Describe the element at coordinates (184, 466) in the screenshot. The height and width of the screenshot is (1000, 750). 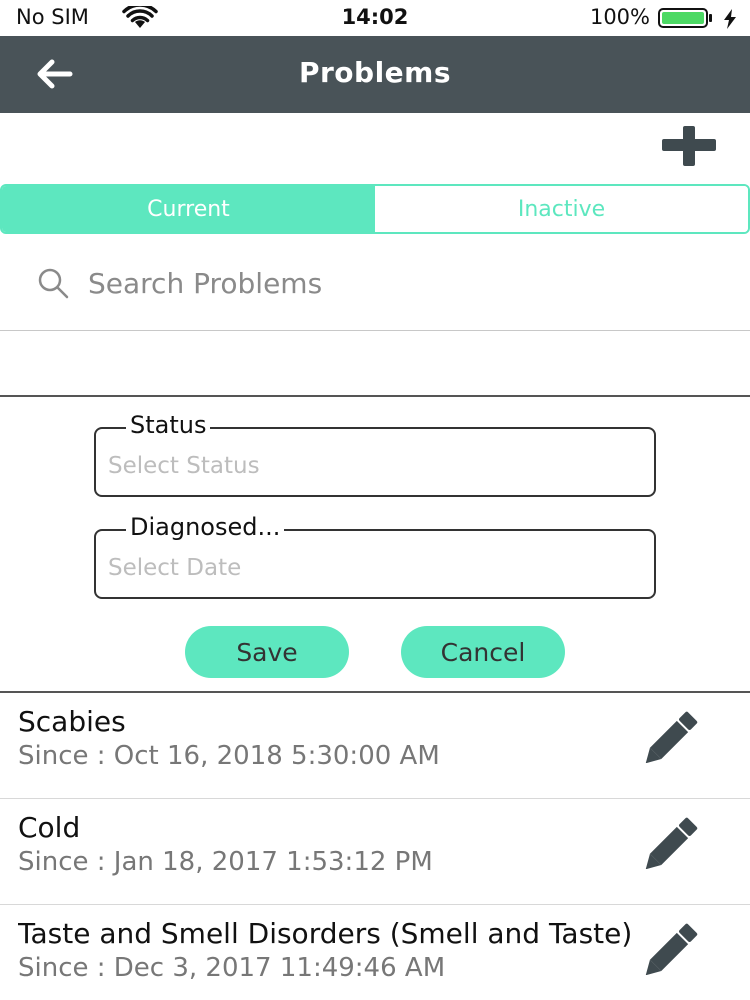
I see `status-placeholder: Select Status` at that location.